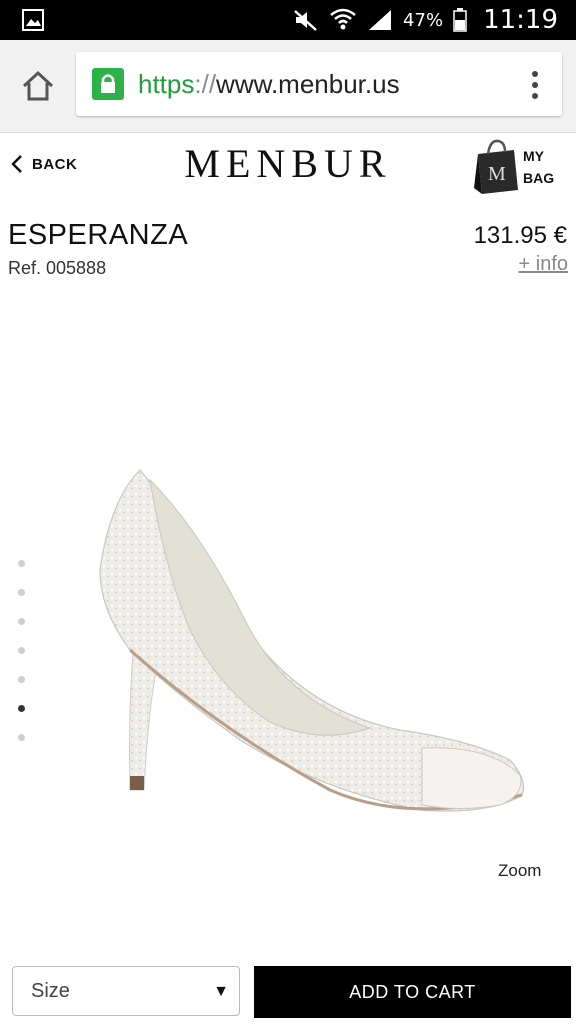  What do you see at coordinates (543, 167) in the screenshot?
I see `my-bag-label: MY BAG` at bounding box center [543, 167].